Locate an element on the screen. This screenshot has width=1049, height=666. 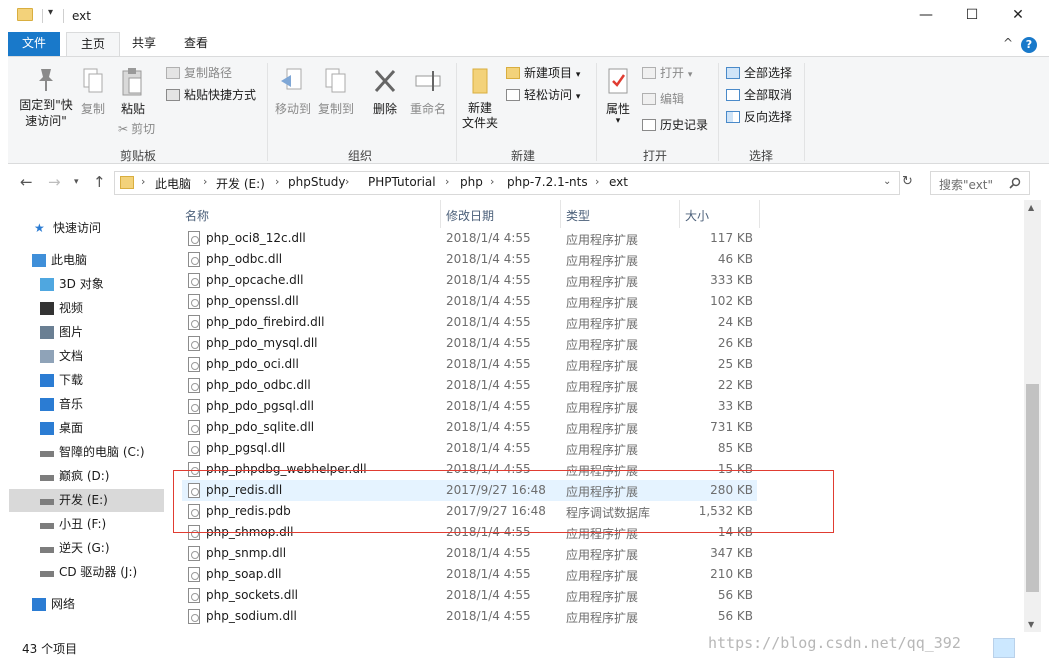
breadcrumb-item: phpStudy is located at coordinates (317, 182).